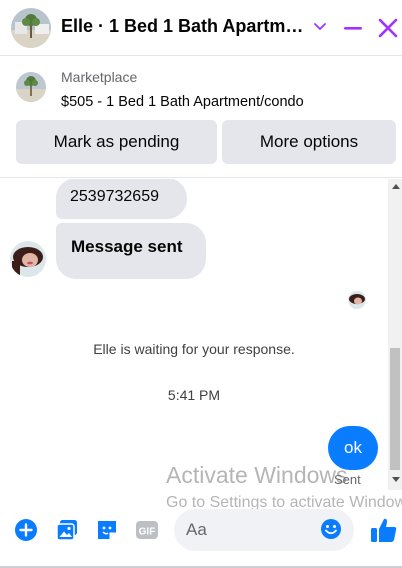 This screenshot has height=568, width=402. I want to click on scrollbar-thumb, so click(395, 409).